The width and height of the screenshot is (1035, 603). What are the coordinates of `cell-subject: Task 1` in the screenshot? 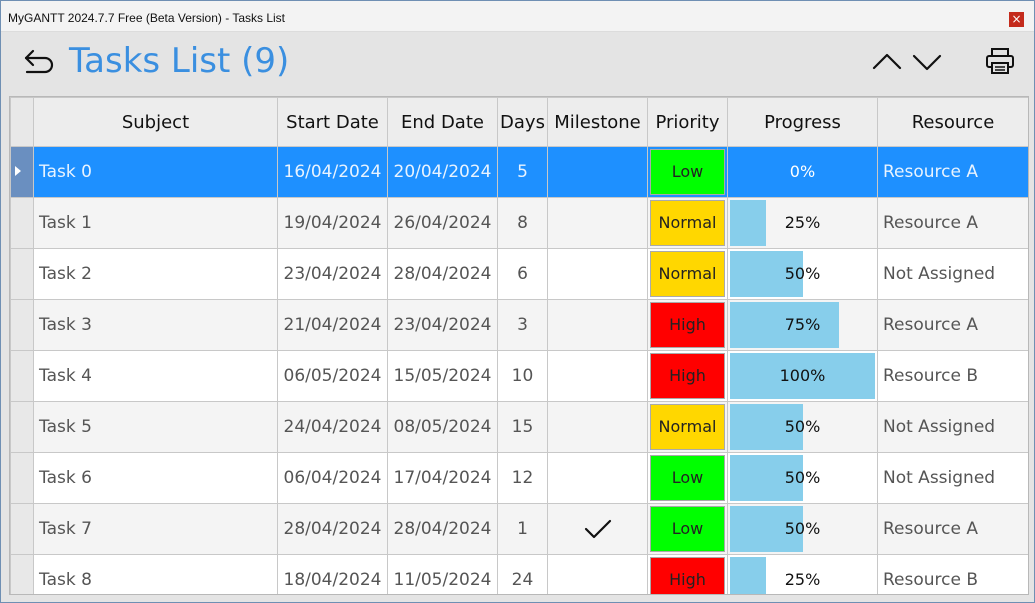 It's located at (155, 223).